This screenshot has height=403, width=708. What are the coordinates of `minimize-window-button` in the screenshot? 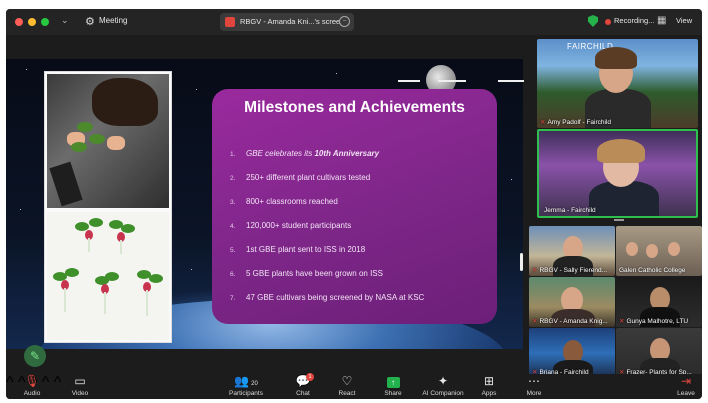 It's located at (32, 22).